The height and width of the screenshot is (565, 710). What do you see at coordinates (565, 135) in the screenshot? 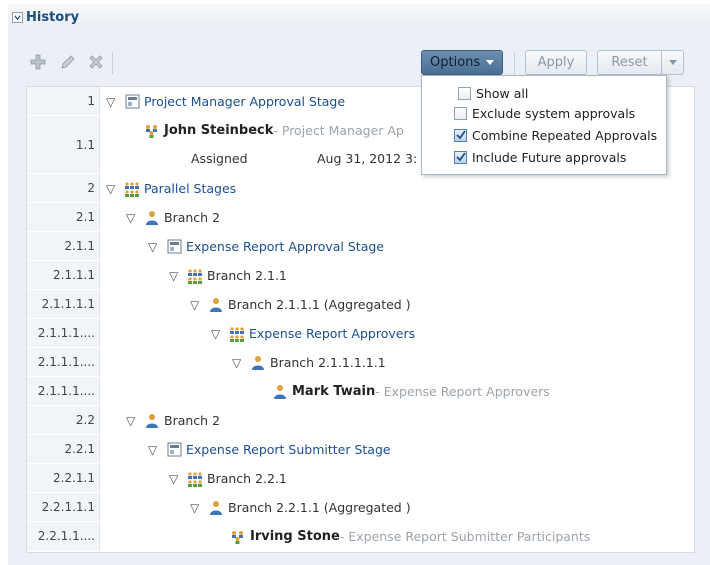
I see `option-label: Combine Repeated Approvals` at bounding box center [565, 135].